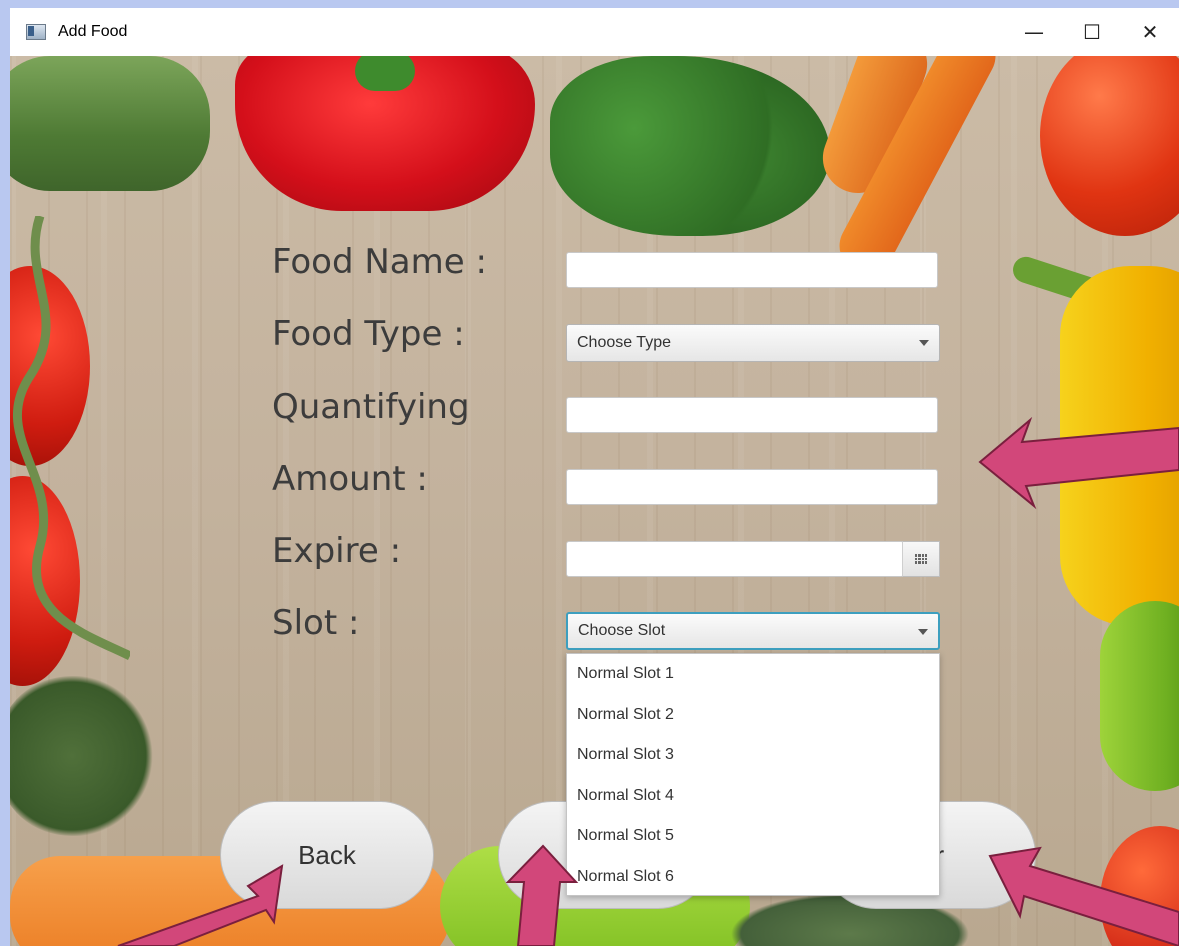  Describe the element at coordinates (316, 623) in the screenshot. I see `slot-label: Slot :` at that location.